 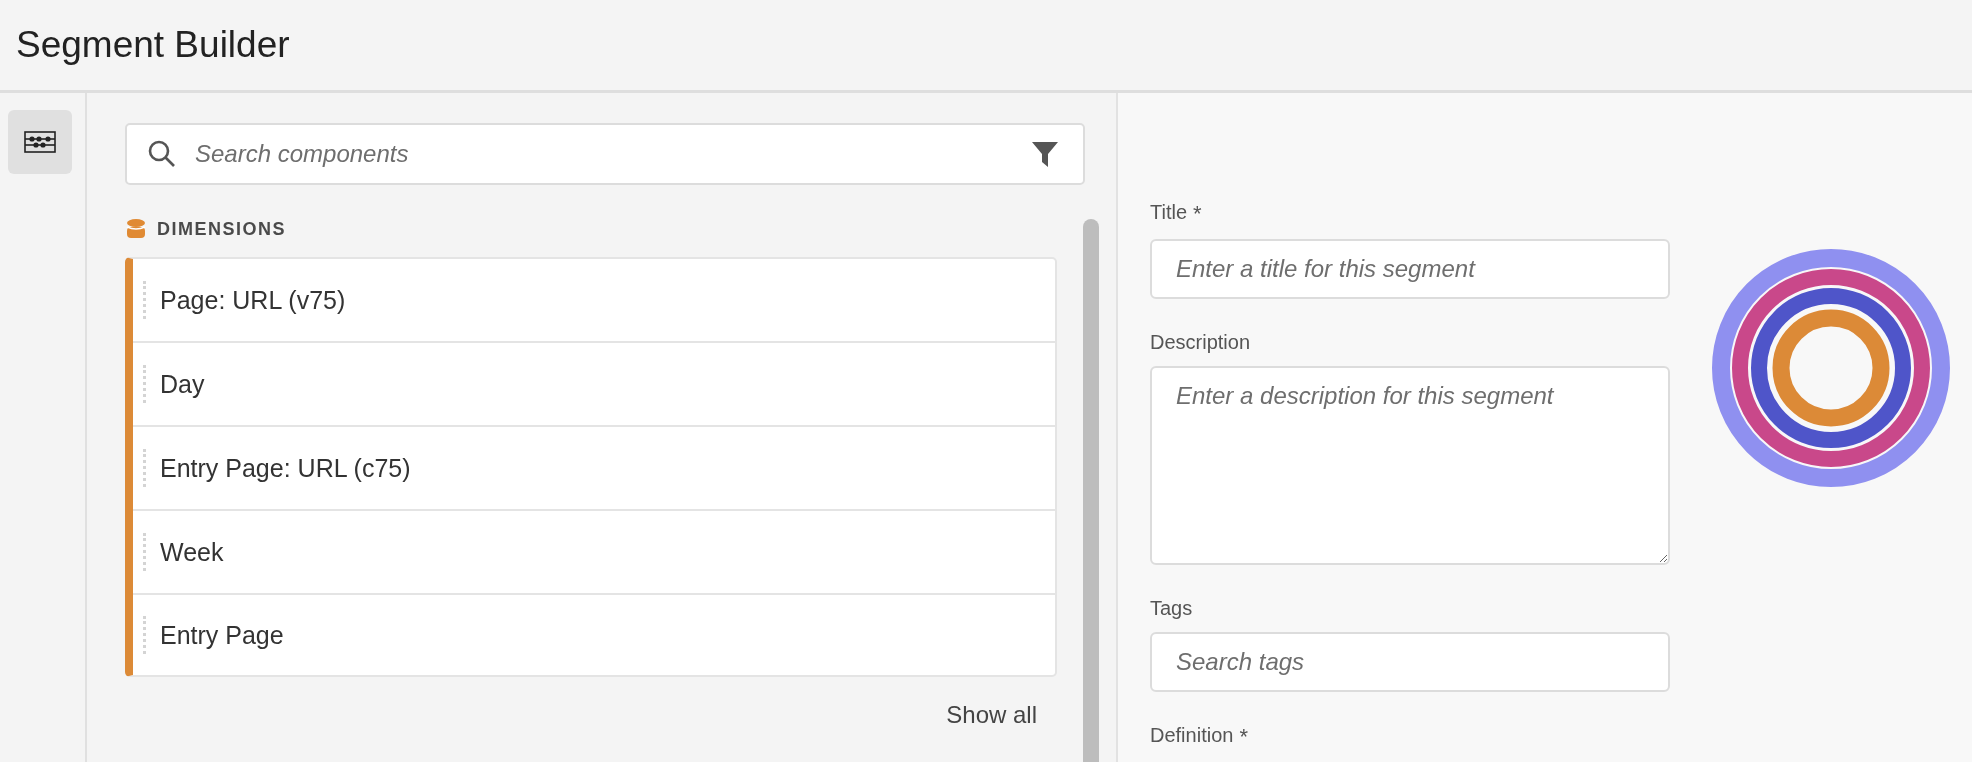 I want to click on description-textarea: Enter a description for this segment, so click(x=1410, y=465).